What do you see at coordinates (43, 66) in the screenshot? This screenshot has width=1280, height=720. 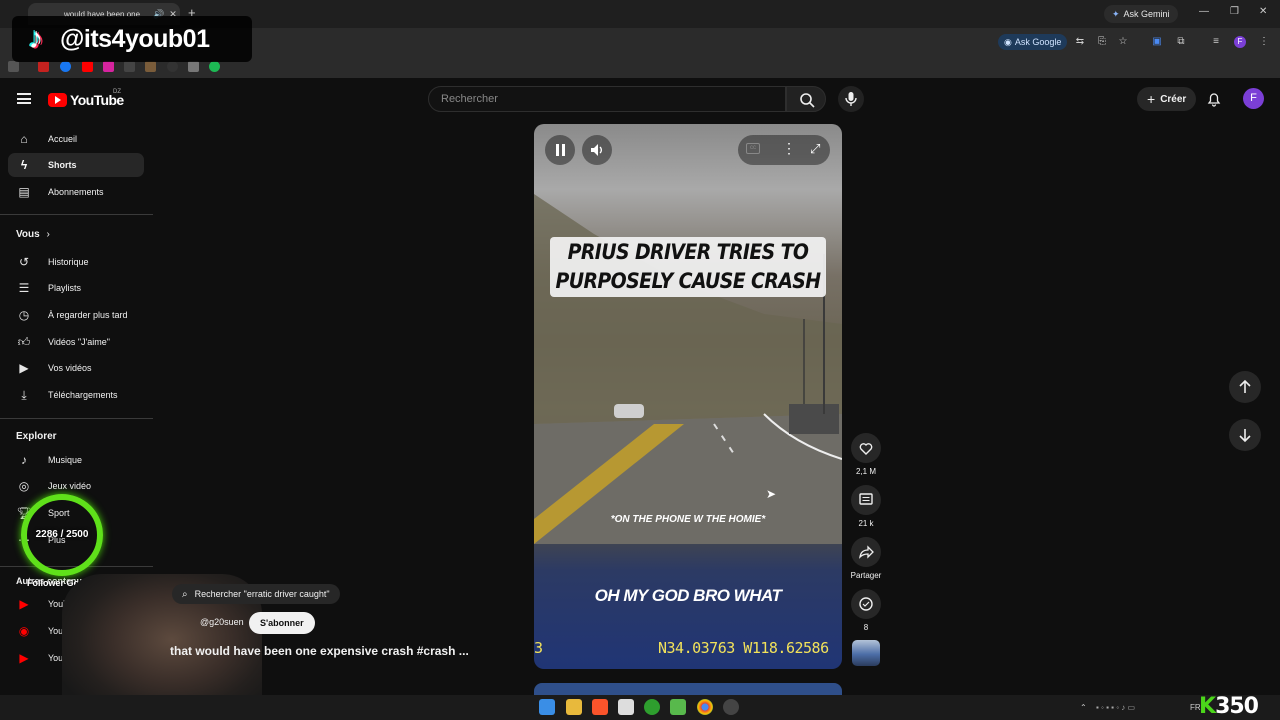 I see `gmail-bookmark-icon` at bounding box center [43, 66].